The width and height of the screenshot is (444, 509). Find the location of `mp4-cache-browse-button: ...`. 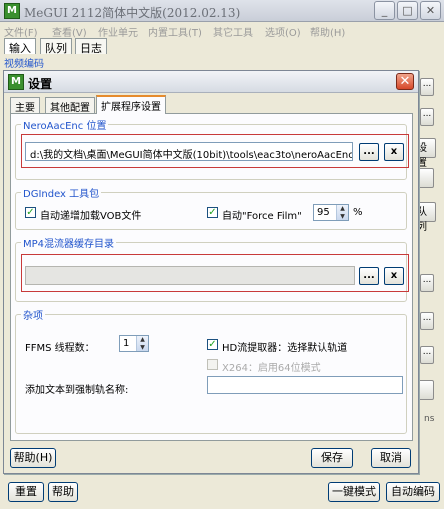

mp4-cache-browse-button: ... is located at coordinates (369, 276).